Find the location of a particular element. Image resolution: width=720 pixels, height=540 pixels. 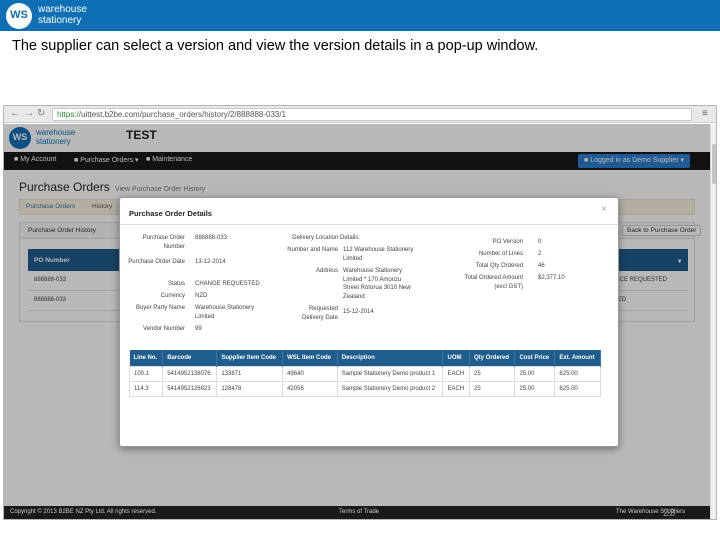

brand-line-1: warehouse is located at coordinates (62, 9).